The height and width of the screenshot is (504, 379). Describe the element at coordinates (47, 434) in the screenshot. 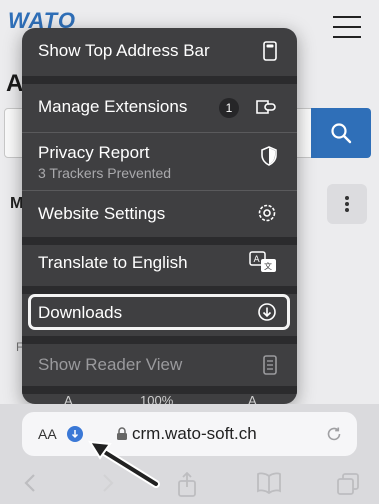

I see `text-size-button: AA` at that location.